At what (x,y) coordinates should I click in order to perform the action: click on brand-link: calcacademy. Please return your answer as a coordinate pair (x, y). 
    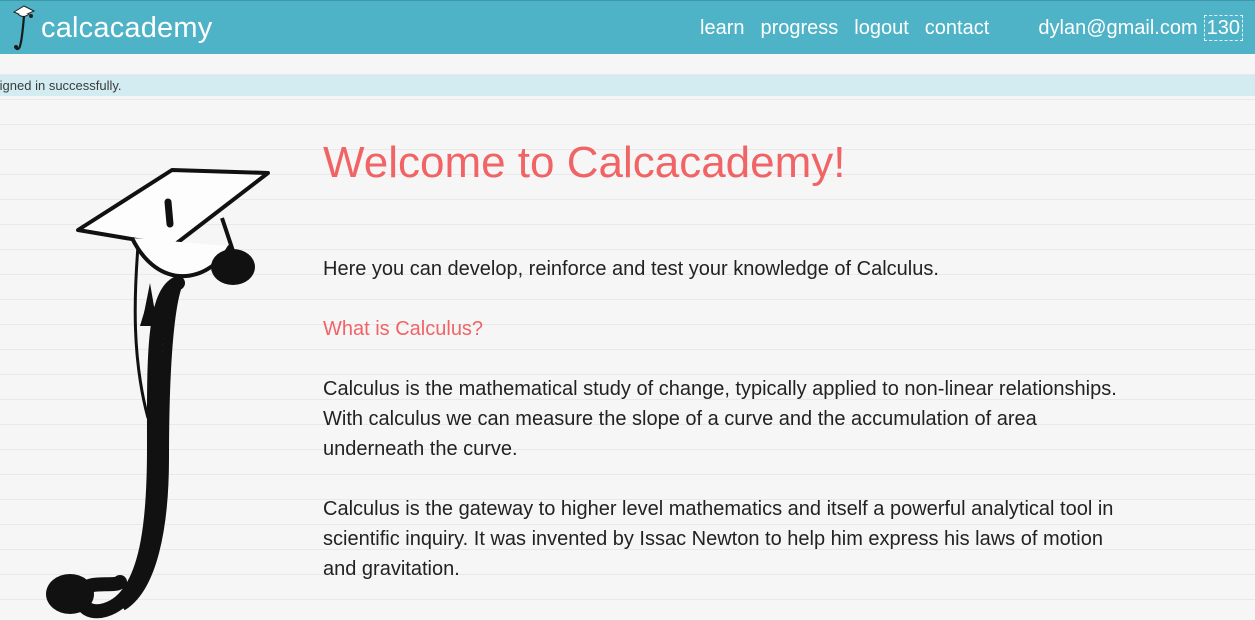
    Looking at the image, I should click on (111, 28).